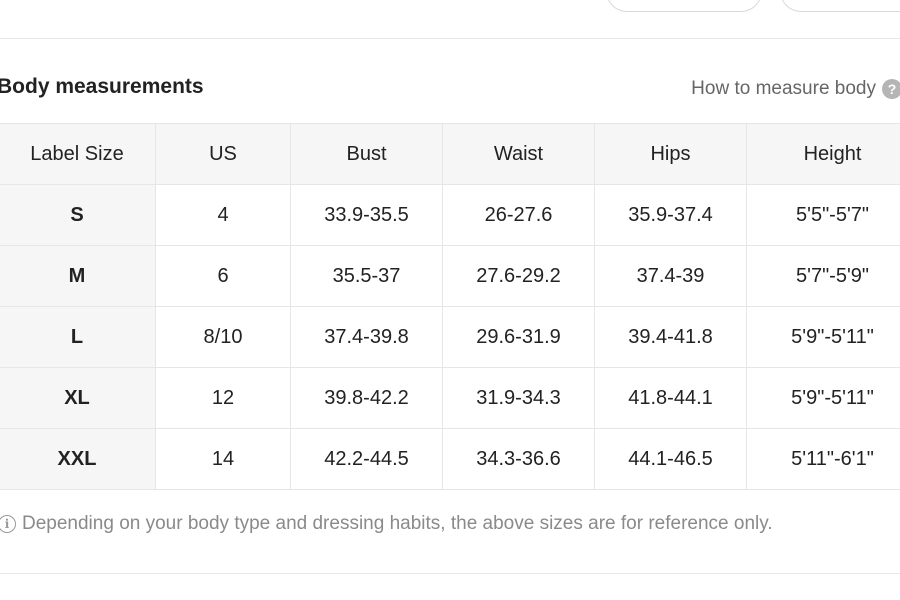  Describe the element at coordinates (670, 398) in the screenshot. I see `row-hips: 41.8-44.1` at that location.